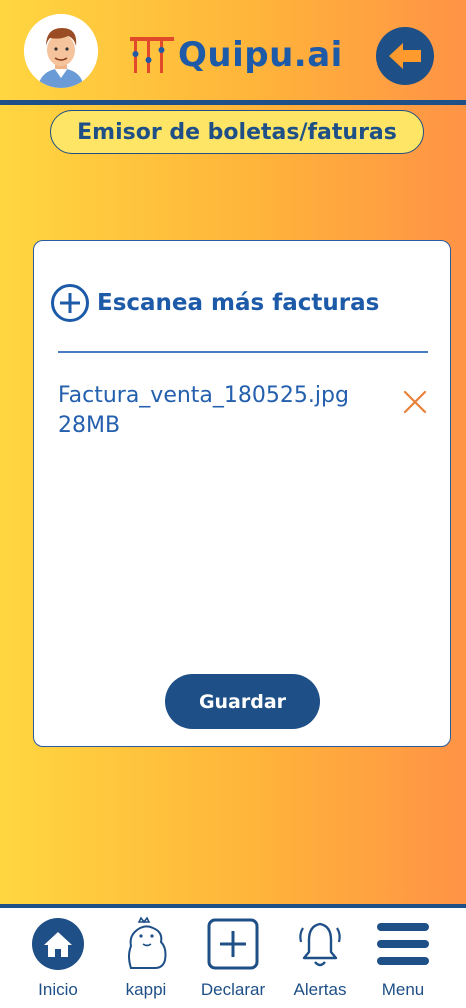 The width and height of the screenshot is (466, 1008). I want to click on abacus-logo-icon, so click(152, 55).